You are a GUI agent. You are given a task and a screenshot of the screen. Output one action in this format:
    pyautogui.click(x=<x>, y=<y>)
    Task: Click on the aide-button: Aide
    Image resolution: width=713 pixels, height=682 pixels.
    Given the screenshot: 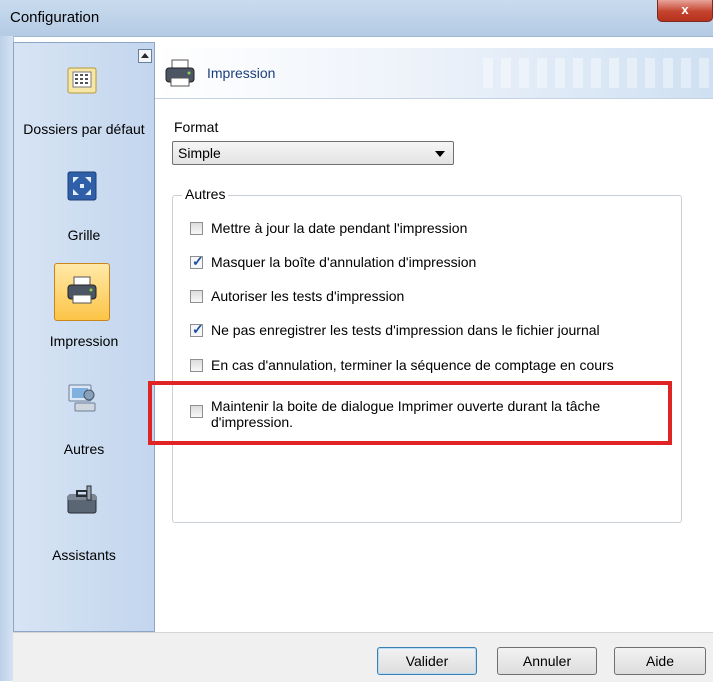 What is the action you would take?
    pyautogui.click(x=660, y=661)
    